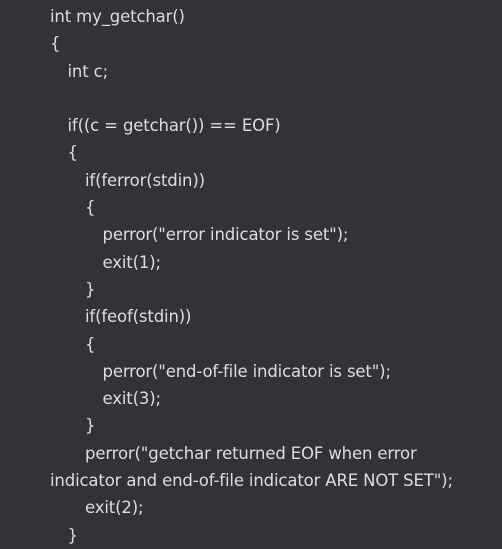 The image size is (502, 549). What do you see at coordinates (225, 235) in the screenshot?
I see `code-line: perror("error indicator is set");` at bounding box center [225, 235].